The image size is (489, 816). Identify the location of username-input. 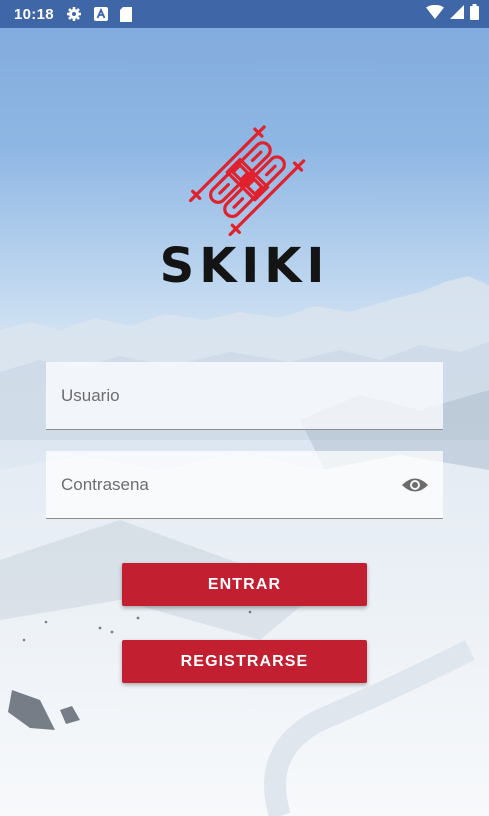
(244, 395).